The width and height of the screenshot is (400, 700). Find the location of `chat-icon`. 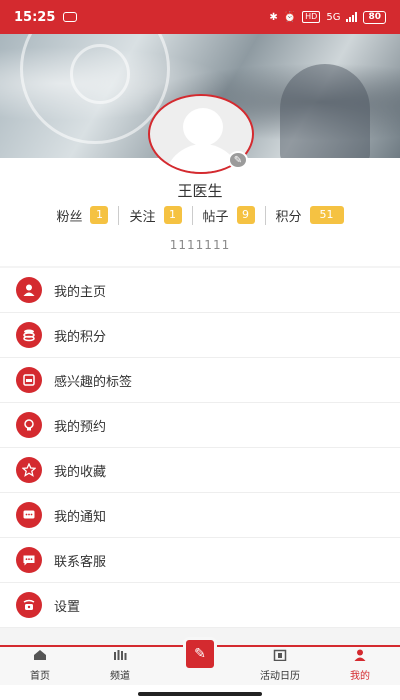

chat-icon is located at coordinates (29, 560).